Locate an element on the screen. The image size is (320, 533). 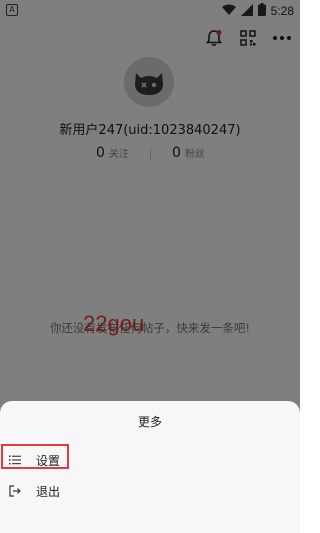
highlight-box is located at coordinates (35, 456).